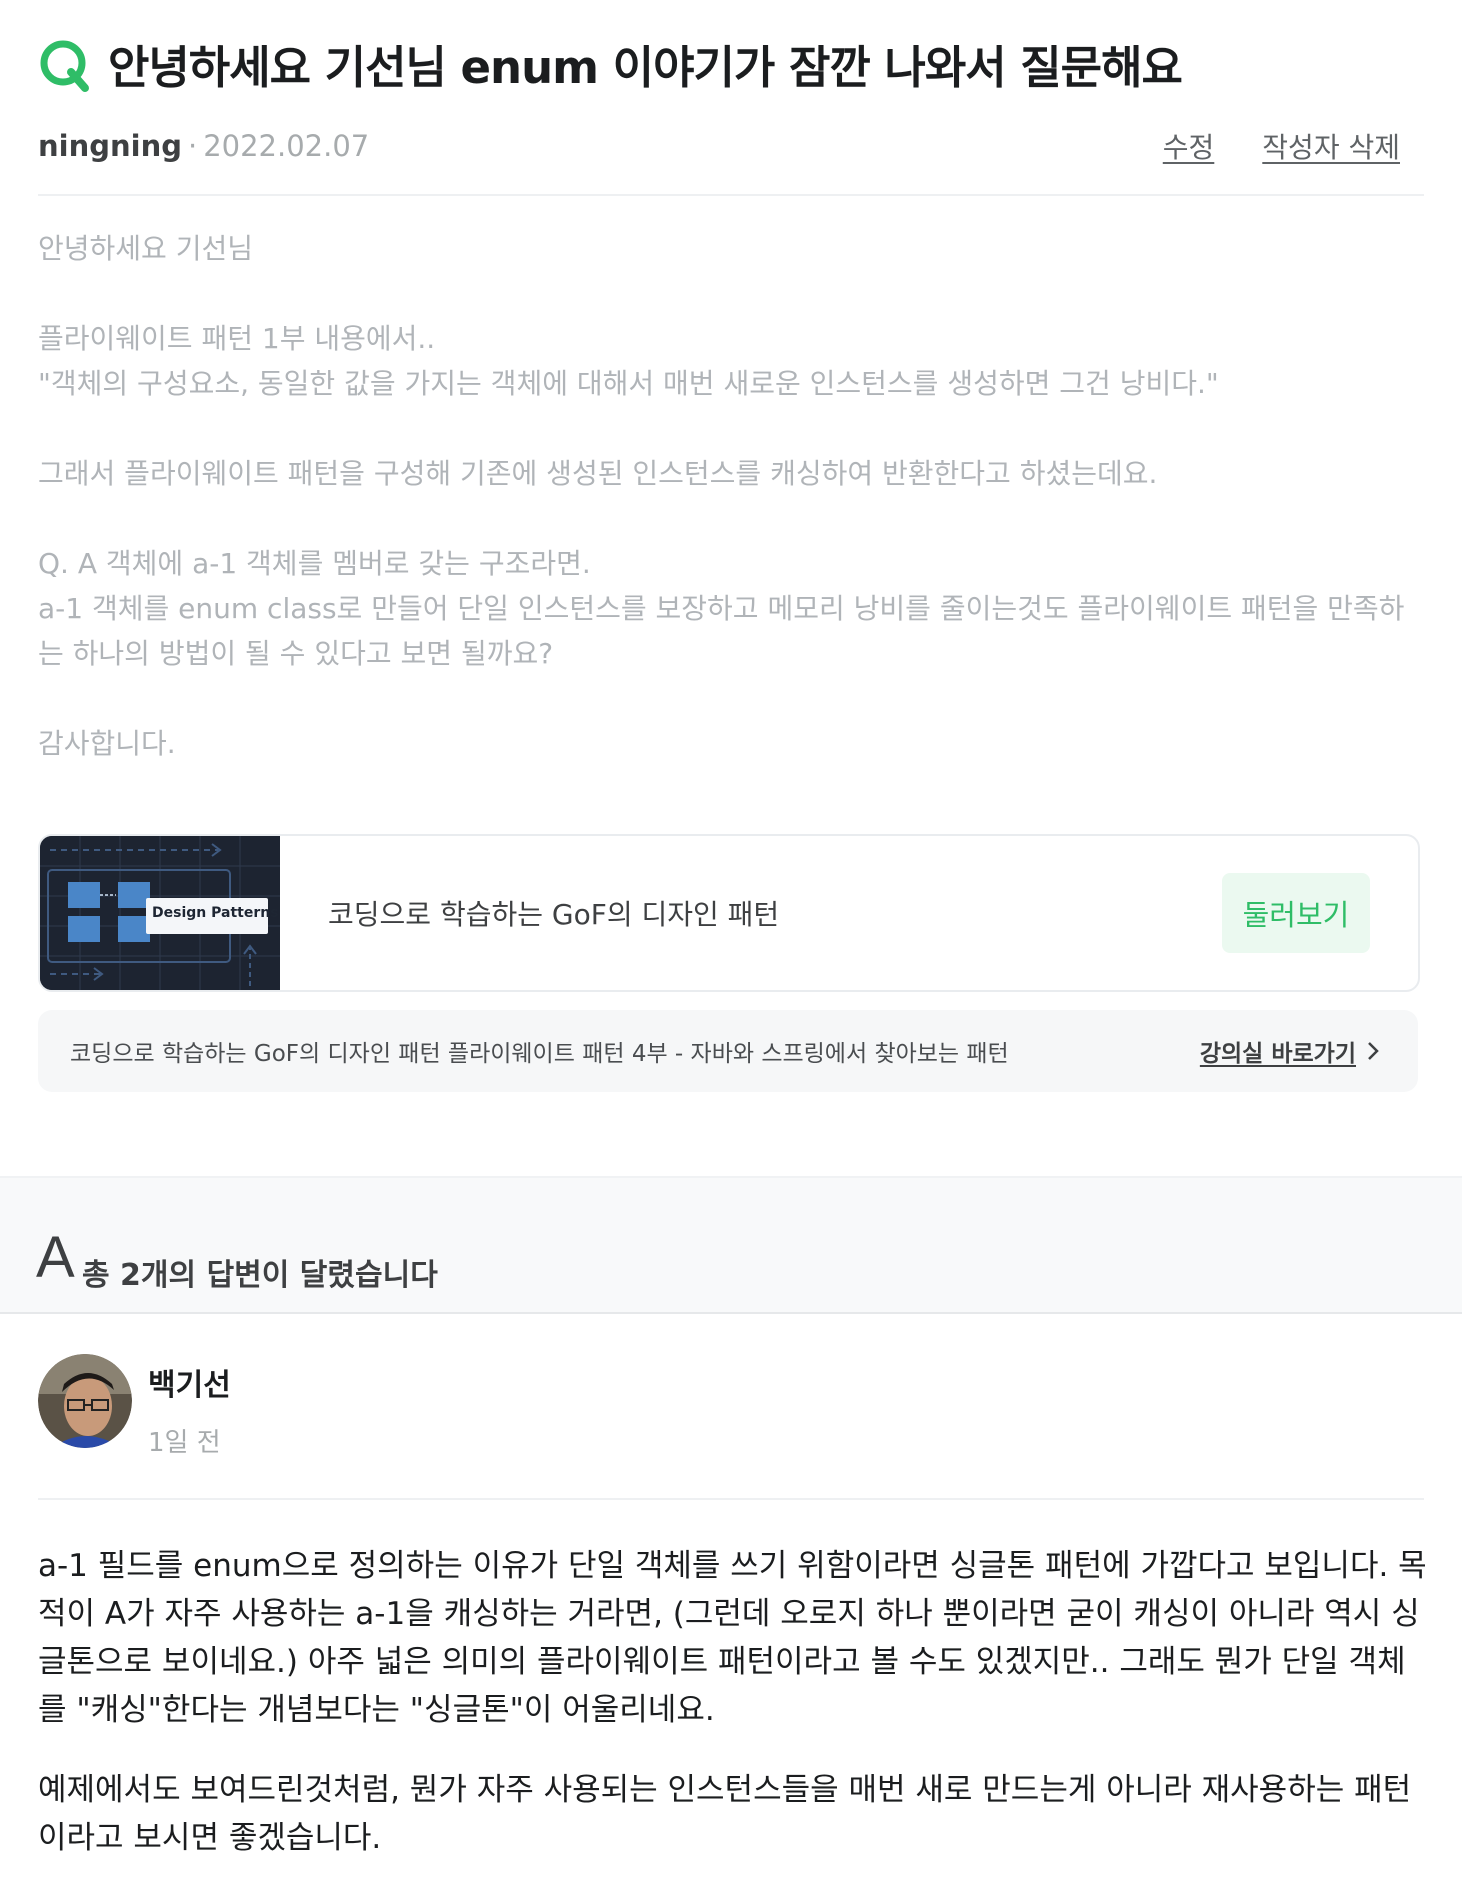 The height and width of the screenshot is (1896, 1462). Describe the element at coordinates (64, 66) in the screenshot. I see `question-q-icon` at that location.